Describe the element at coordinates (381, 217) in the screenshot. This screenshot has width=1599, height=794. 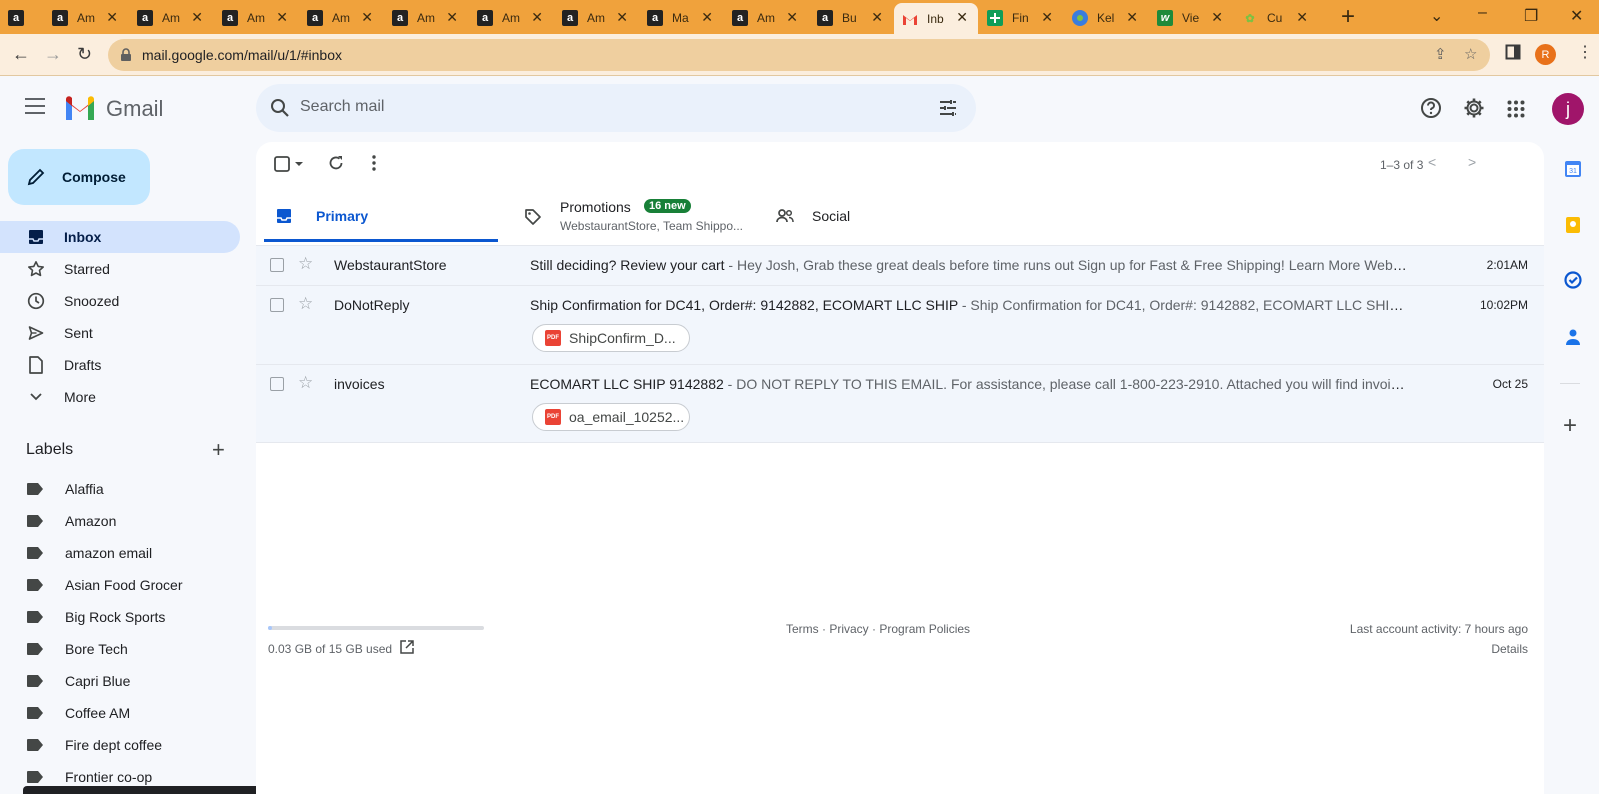
I see `tab-primary: Primary` at that location.